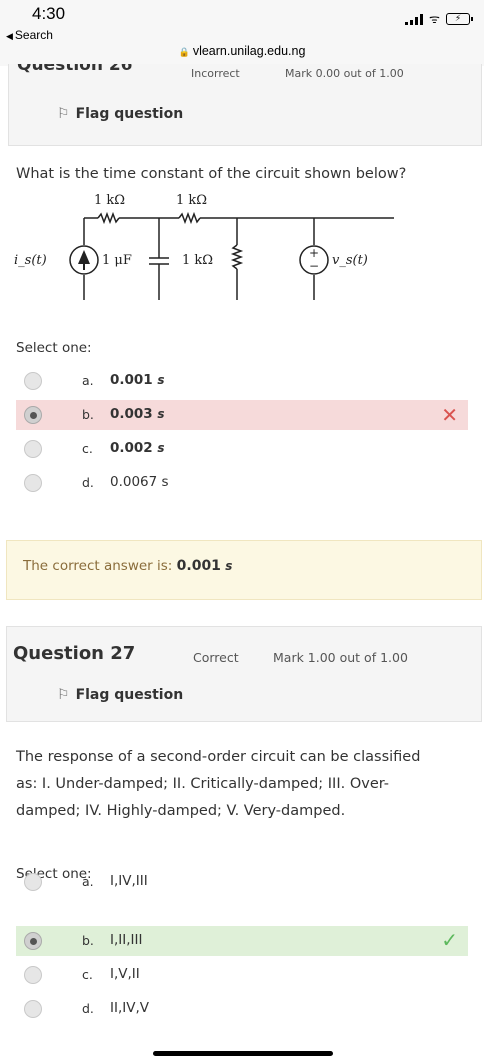  What do you see at coordinates (242, 51) in the screenshot?
I see `url-bar-overlay: 🔒 vlearn.unilag.edu.ng` at bounding box center [242, 51].